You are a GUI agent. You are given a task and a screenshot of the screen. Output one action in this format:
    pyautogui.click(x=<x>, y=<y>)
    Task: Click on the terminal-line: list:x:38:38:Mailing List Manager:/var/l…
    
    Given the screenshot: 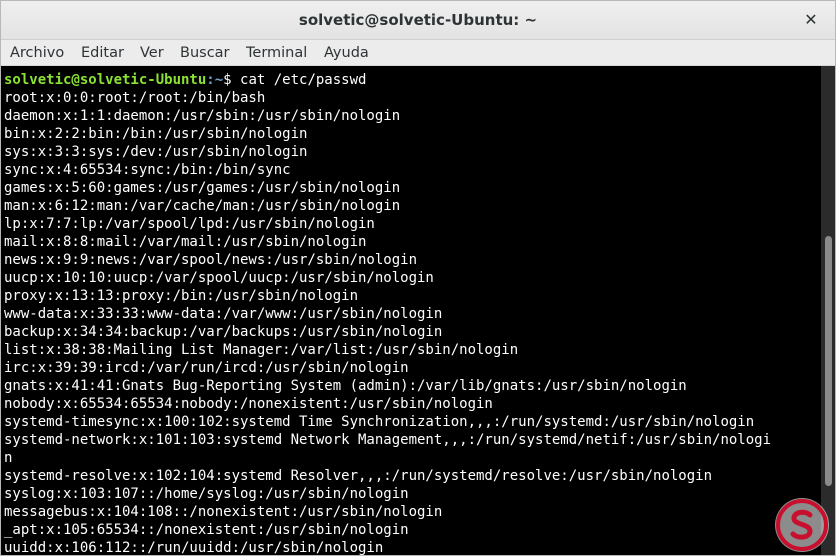 What is the action you would take?
    pyautogui.click(x=261, y=350)
    